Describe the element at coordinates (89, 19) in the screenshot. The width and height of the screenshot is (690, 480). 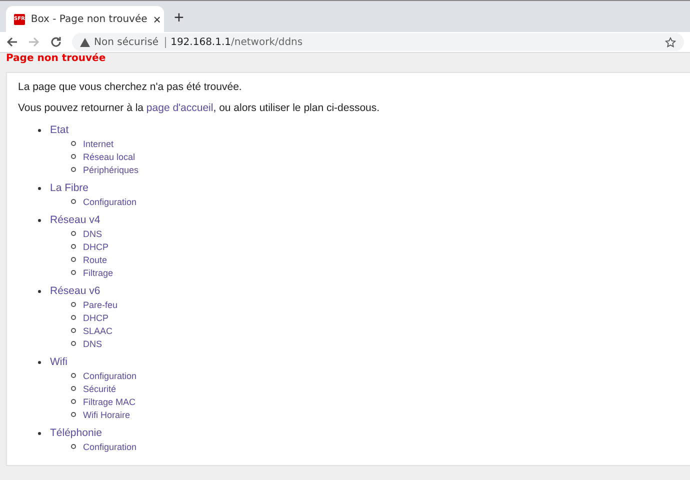
I see `tab-title: Box - Page non trouvée` at that location.